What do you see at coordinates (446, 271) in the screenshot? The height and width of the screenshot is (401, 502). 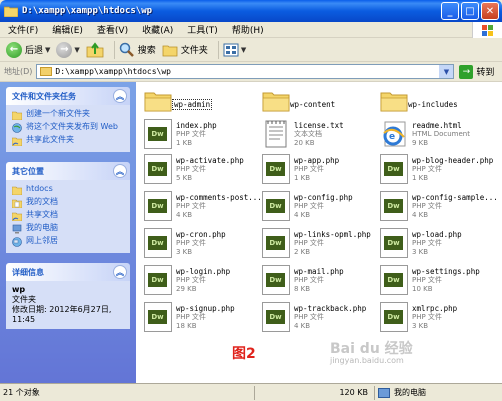 I see `file-name: wp-settings.php` at bounding box center [446, 271].